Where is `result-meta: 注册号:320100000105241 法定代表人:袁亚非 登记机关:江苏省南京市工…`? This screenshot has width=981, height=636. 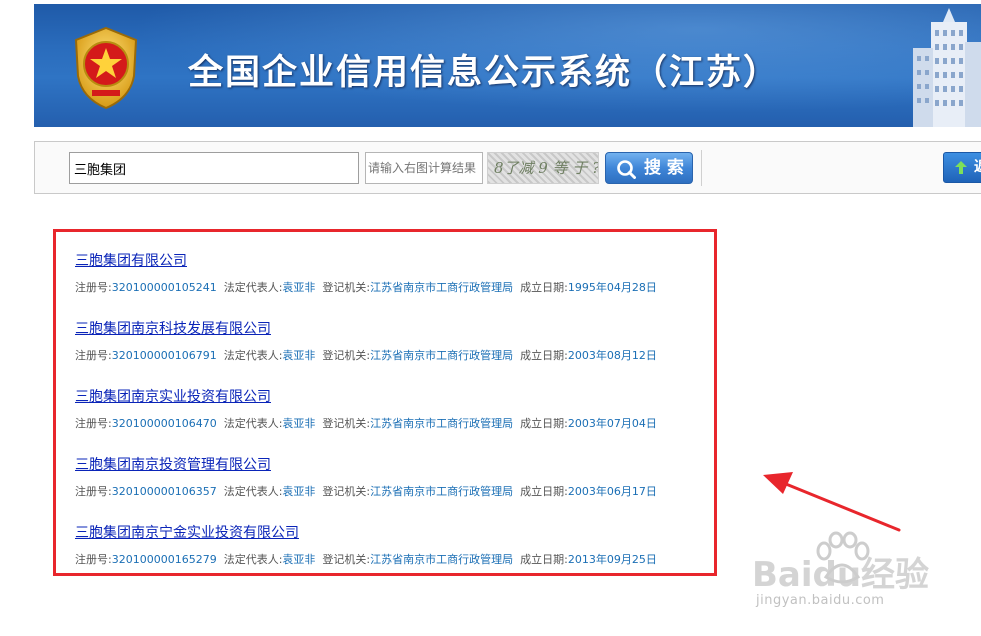 result-meta: 注册号:320100000105241 法定代表人:袁亚非 登记机关:江苏省南京市工… is located at coordinates (366, 287).